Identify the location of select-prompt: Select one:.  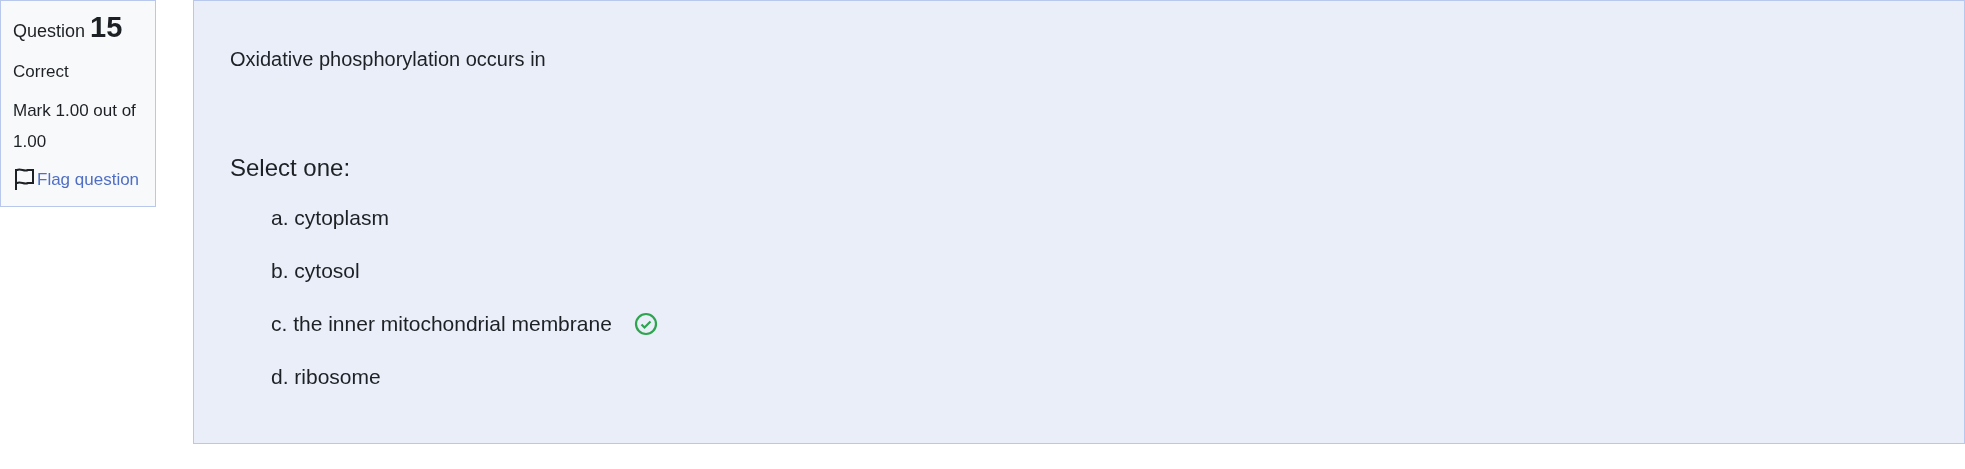
(291, 168).